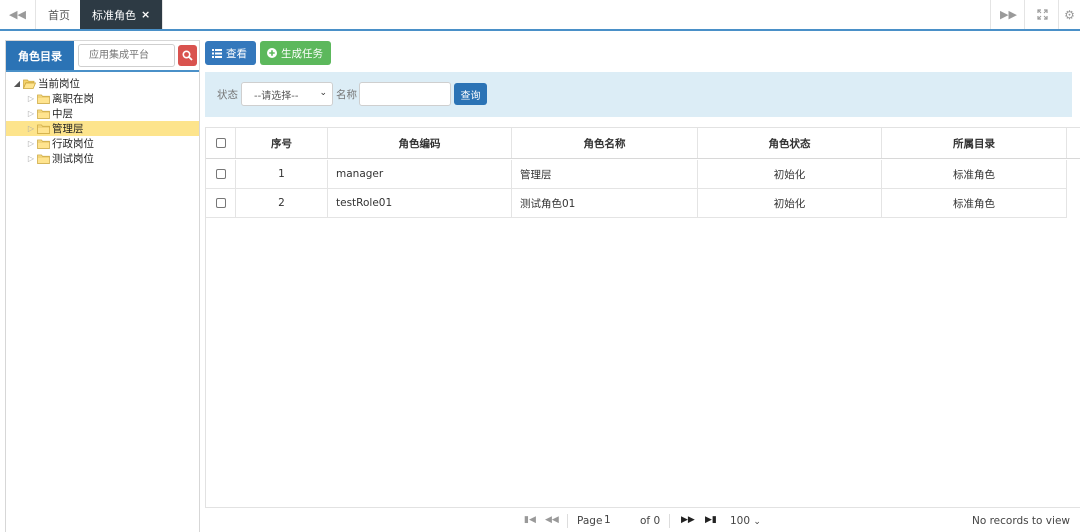 The height and width of the screenshot is (532, 1080). Describe the element at coordinates (974, 143) in the screenshot. I see `header-directory: 所属目录` at that location.